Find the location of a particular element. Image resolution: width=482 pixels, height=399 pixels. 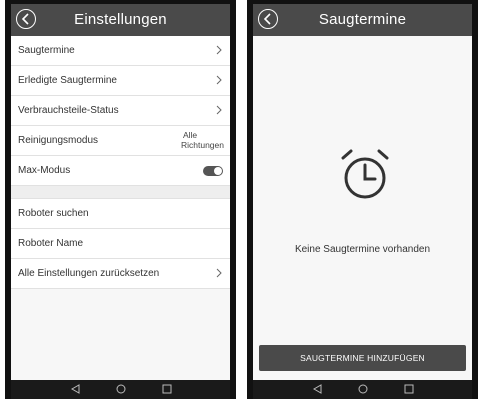

settings-item-roboter-name: Roboter Name is located at coordinates (120, 244).